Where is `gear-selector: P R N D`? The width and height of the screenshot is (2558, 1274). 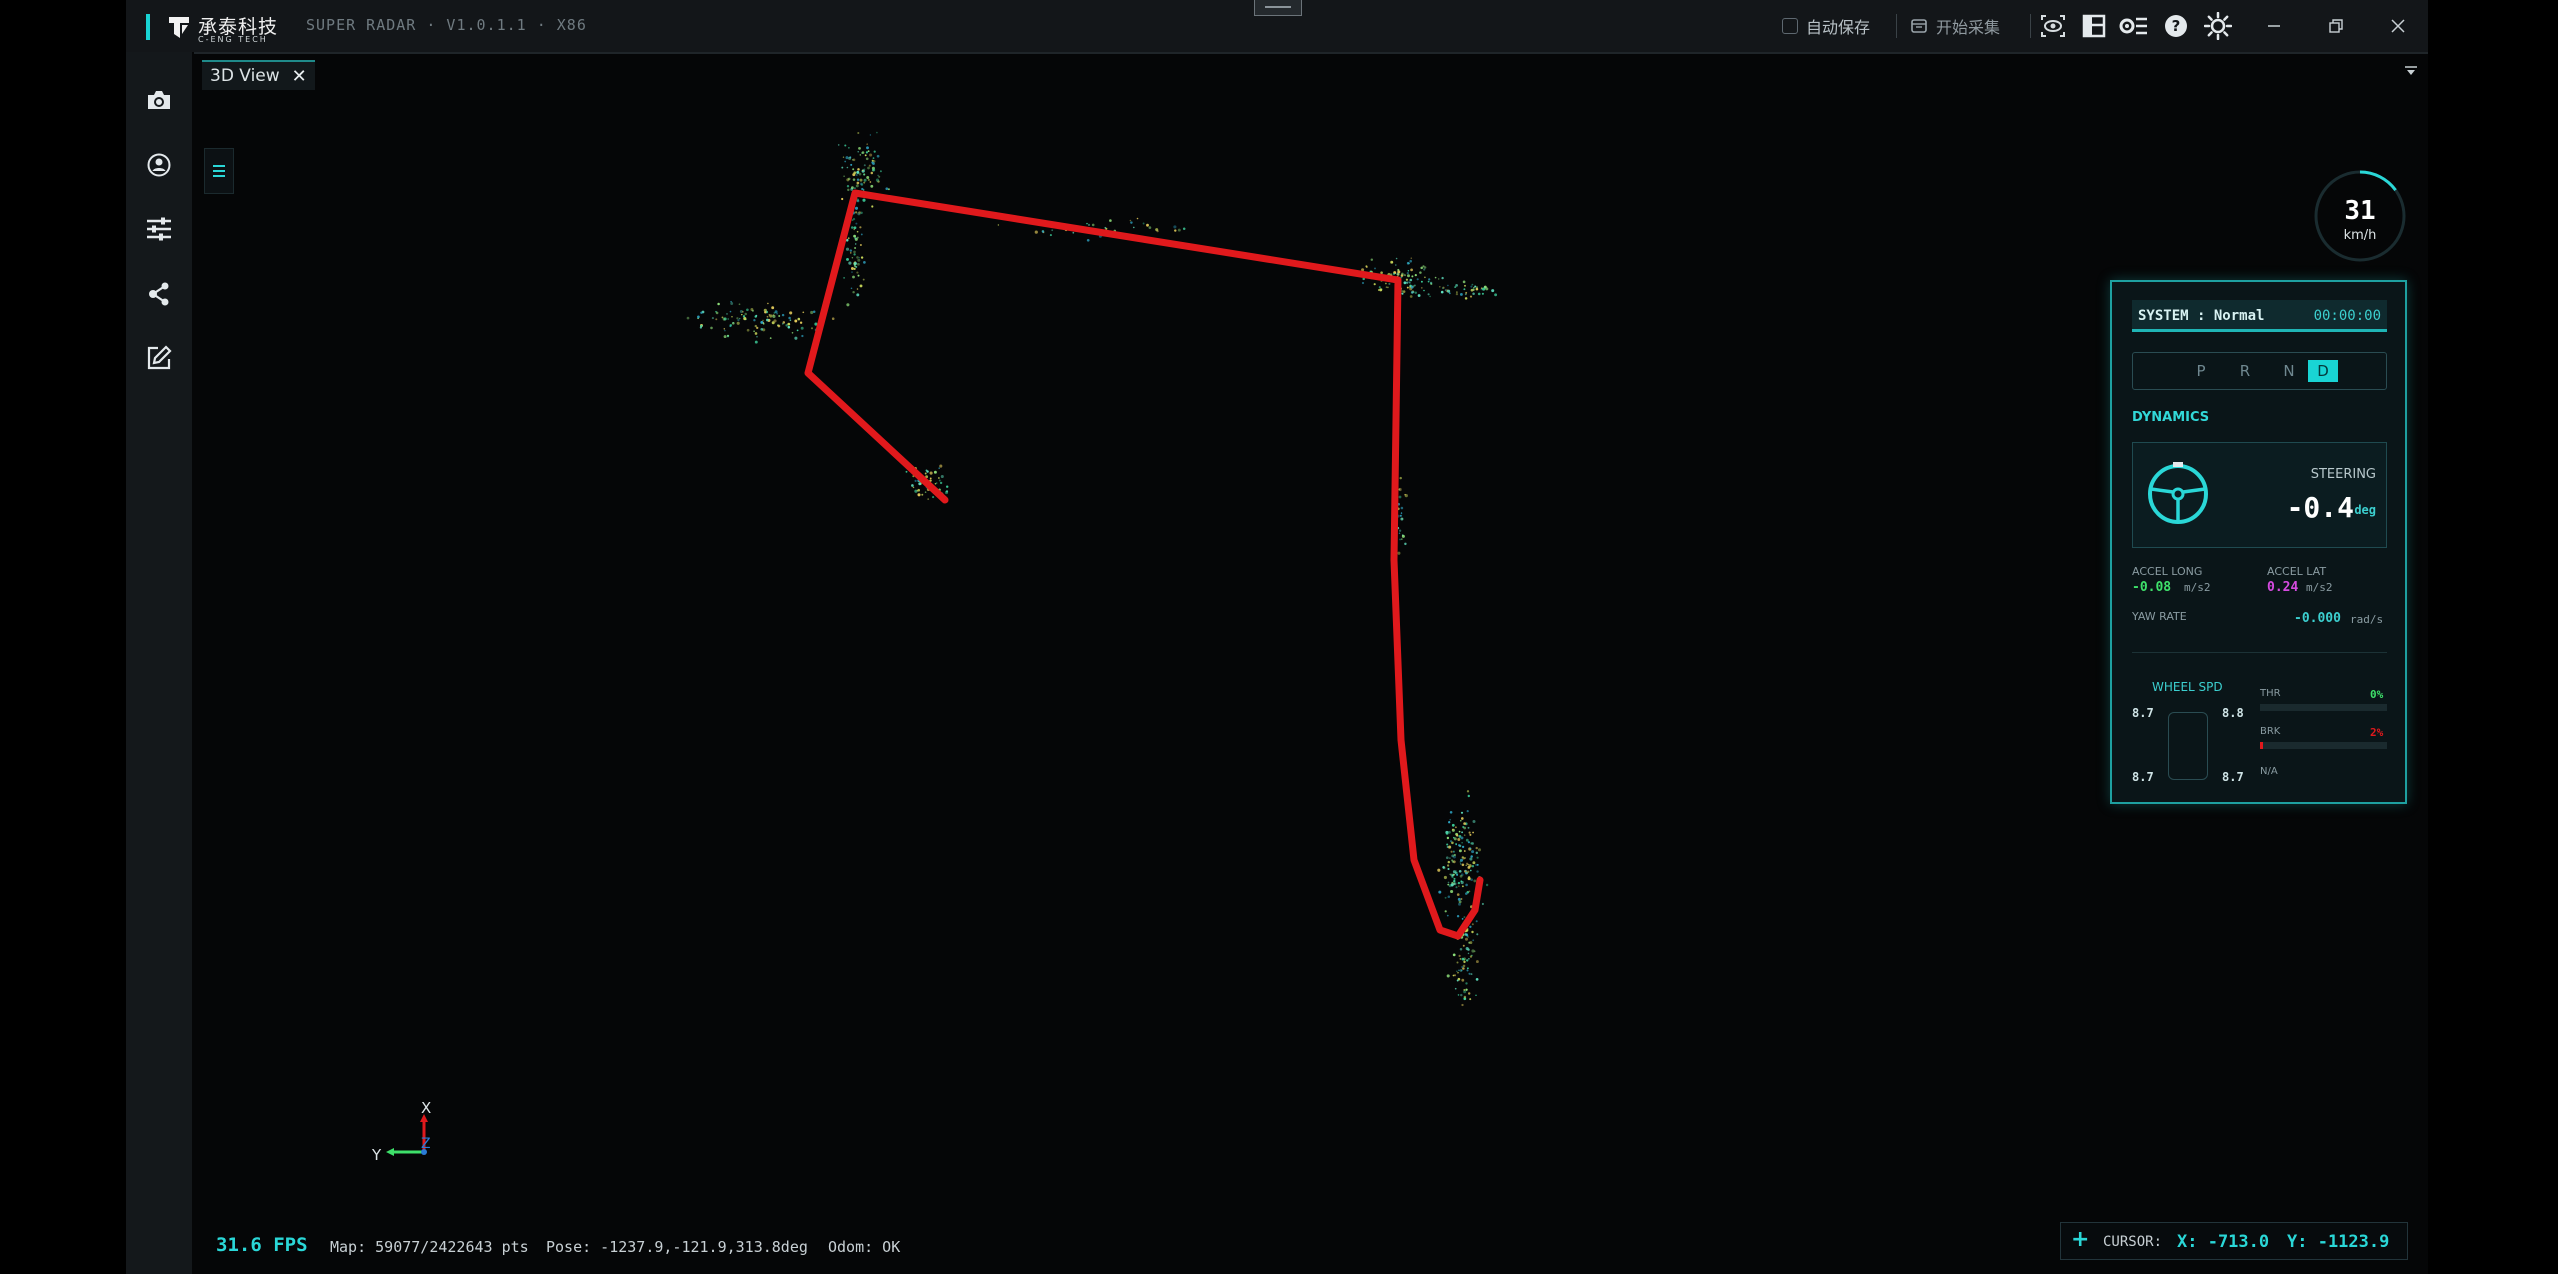 gear-selector: P R N D is located at coordinates (2259, 371).